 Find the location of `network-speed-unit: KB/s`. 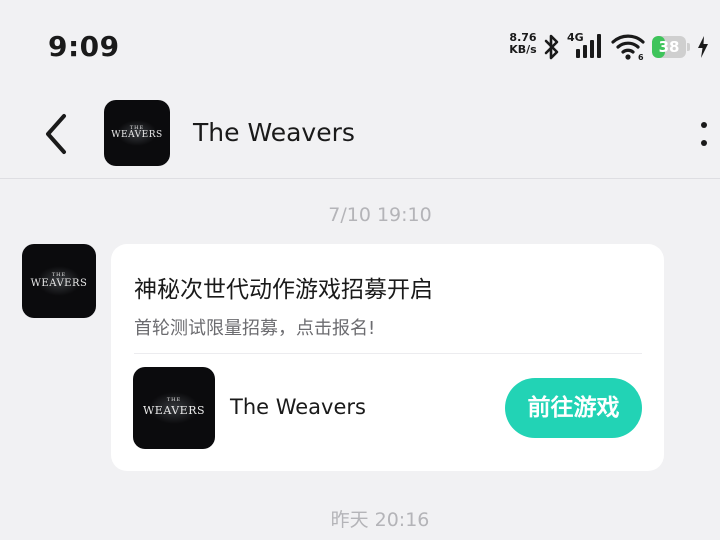

network-speed-unit: KB/s is located at coordinates (523, 49).